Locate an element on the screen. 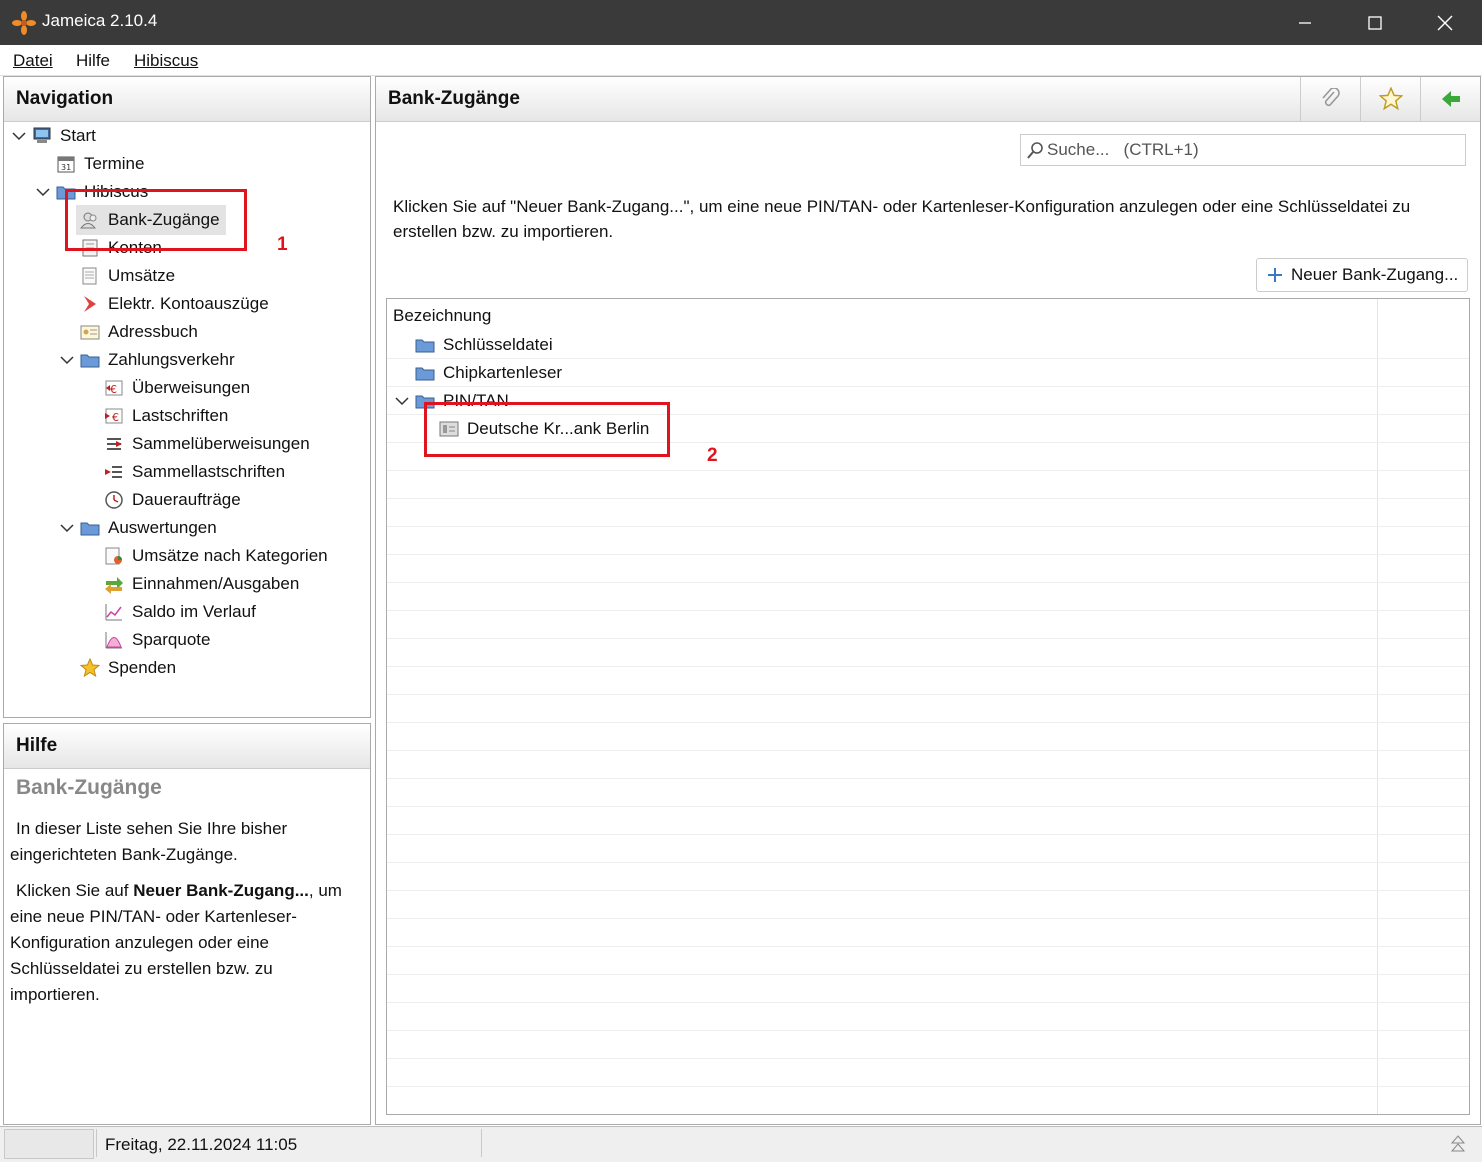 Image resolution: width=1482 pixels, height=1162 pixels. page-title: Bank-Zugänge is located at coordinates (454, 98).